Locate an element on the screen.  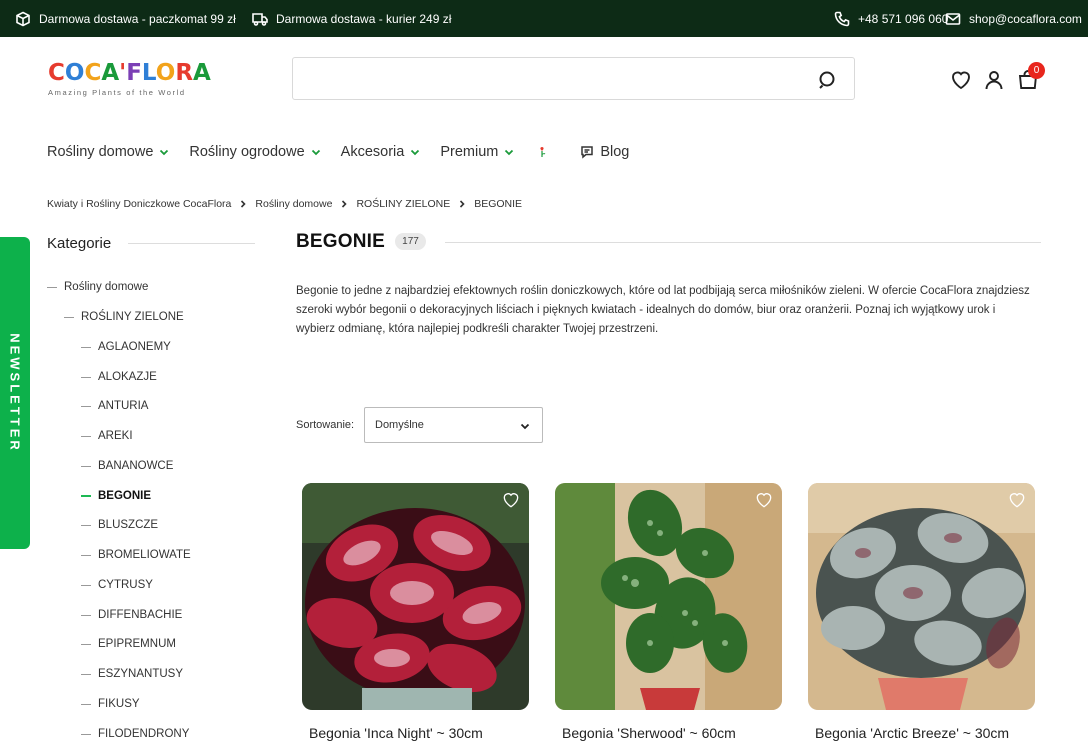
category-label: BEGONIE is located at coordinates (125, 496).